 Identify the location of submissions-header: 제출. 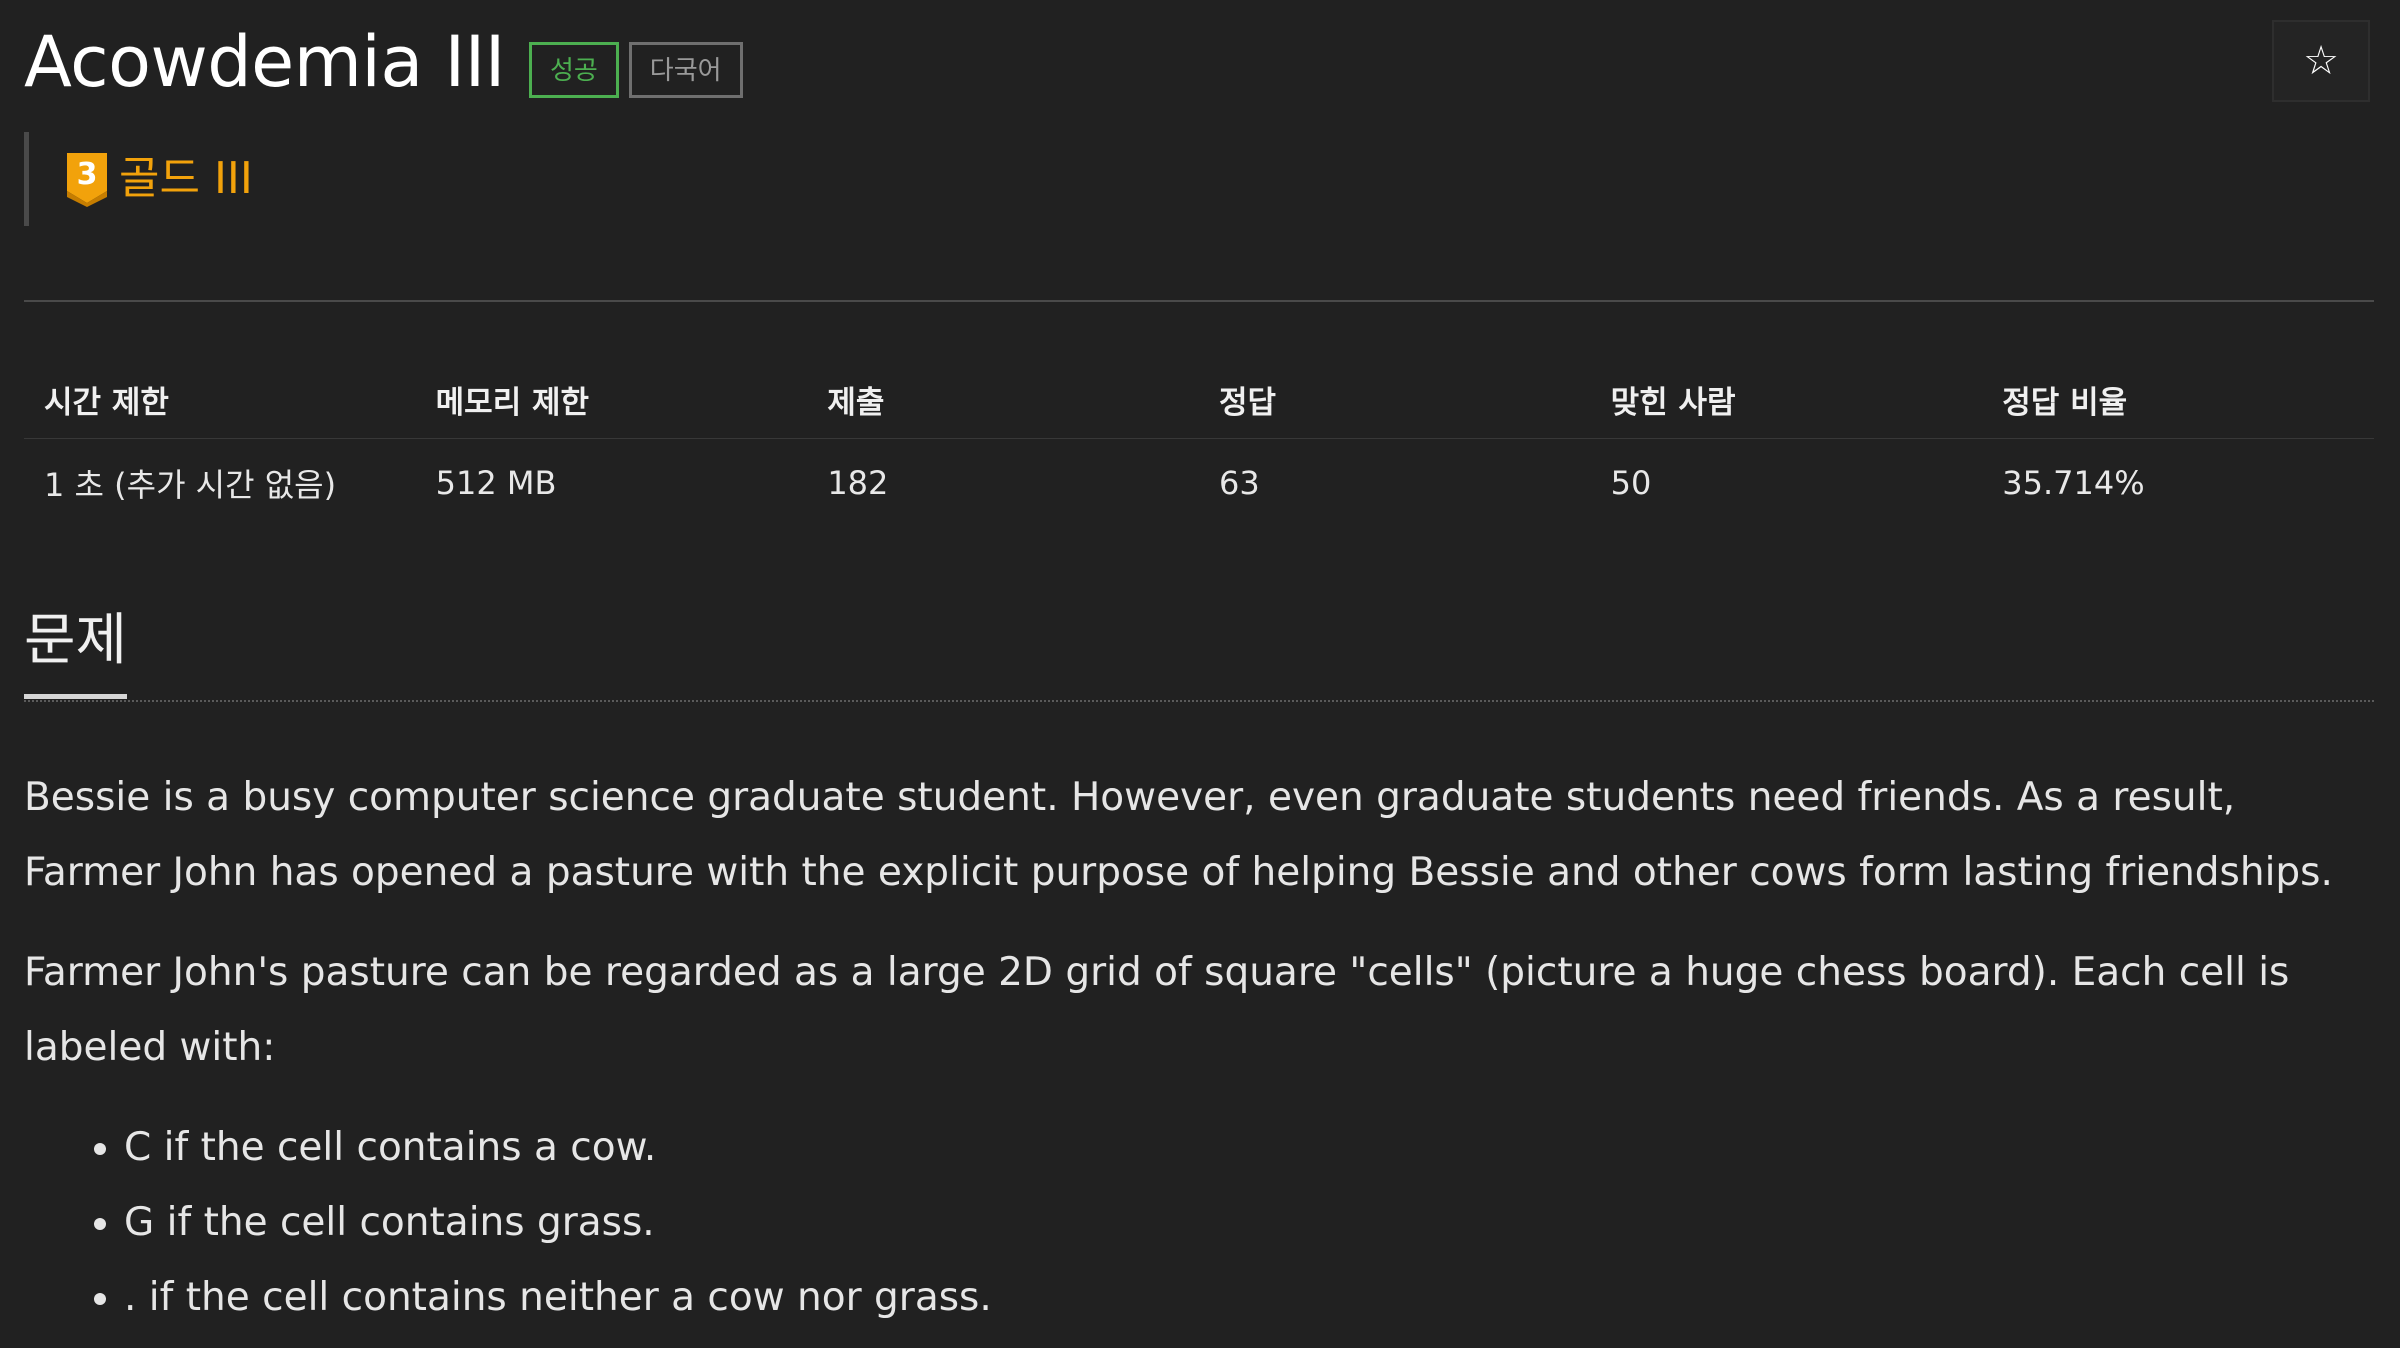
(1003, 399).